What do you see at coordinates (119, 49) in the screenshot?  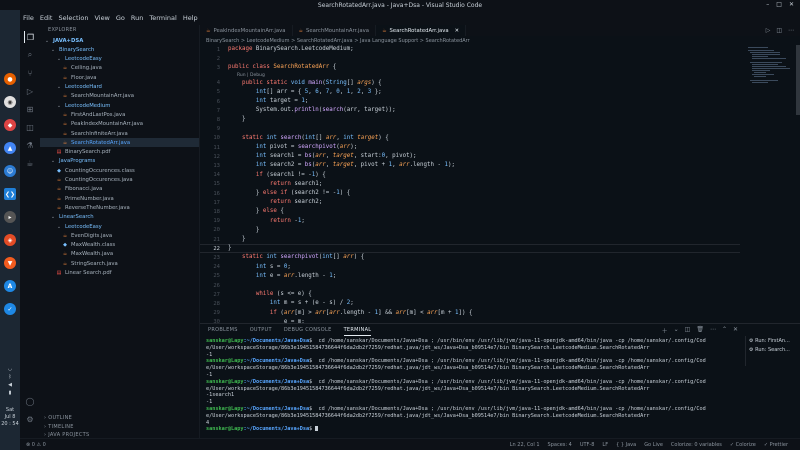 I see `tree-folder: ⌄ BinarySearch` at bounding box center [119, 49].